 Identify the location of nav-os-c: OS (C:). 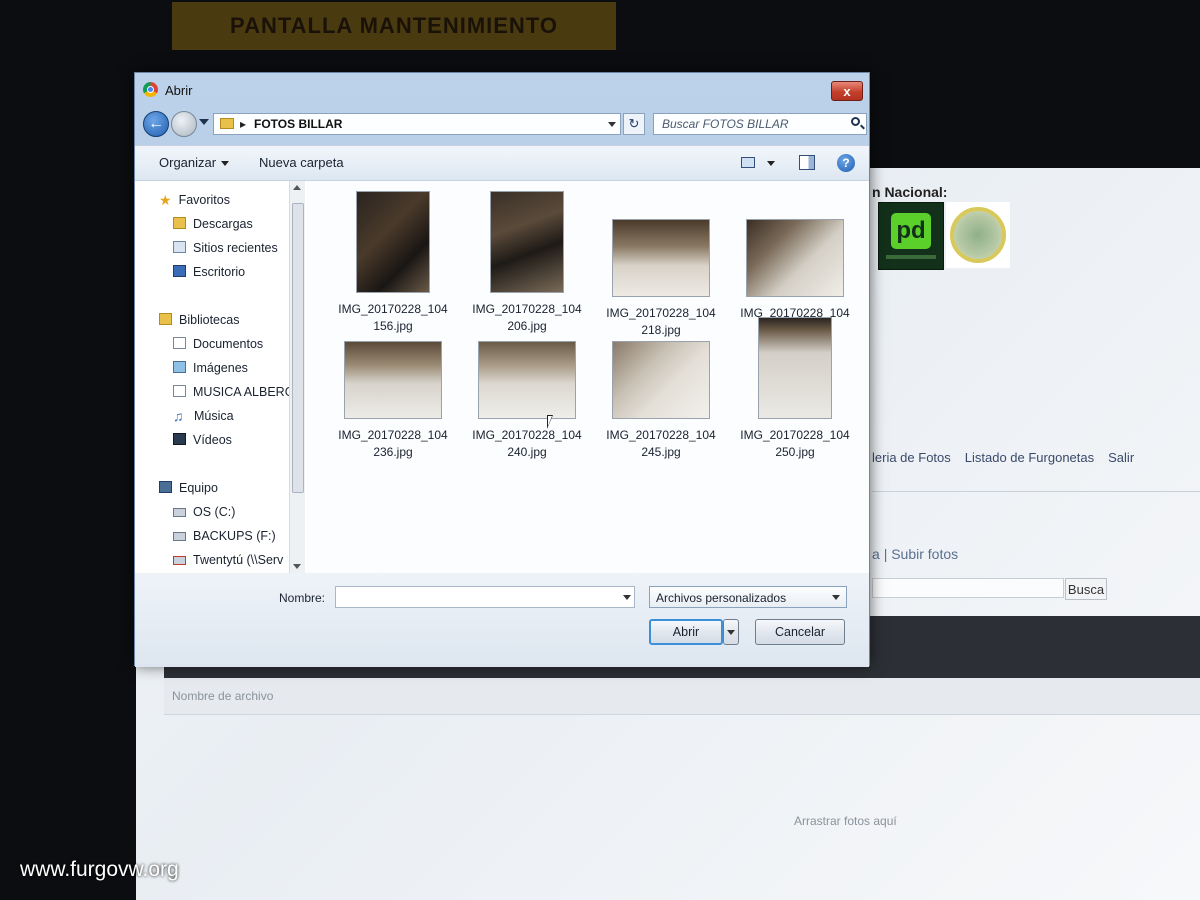
(204, 512).